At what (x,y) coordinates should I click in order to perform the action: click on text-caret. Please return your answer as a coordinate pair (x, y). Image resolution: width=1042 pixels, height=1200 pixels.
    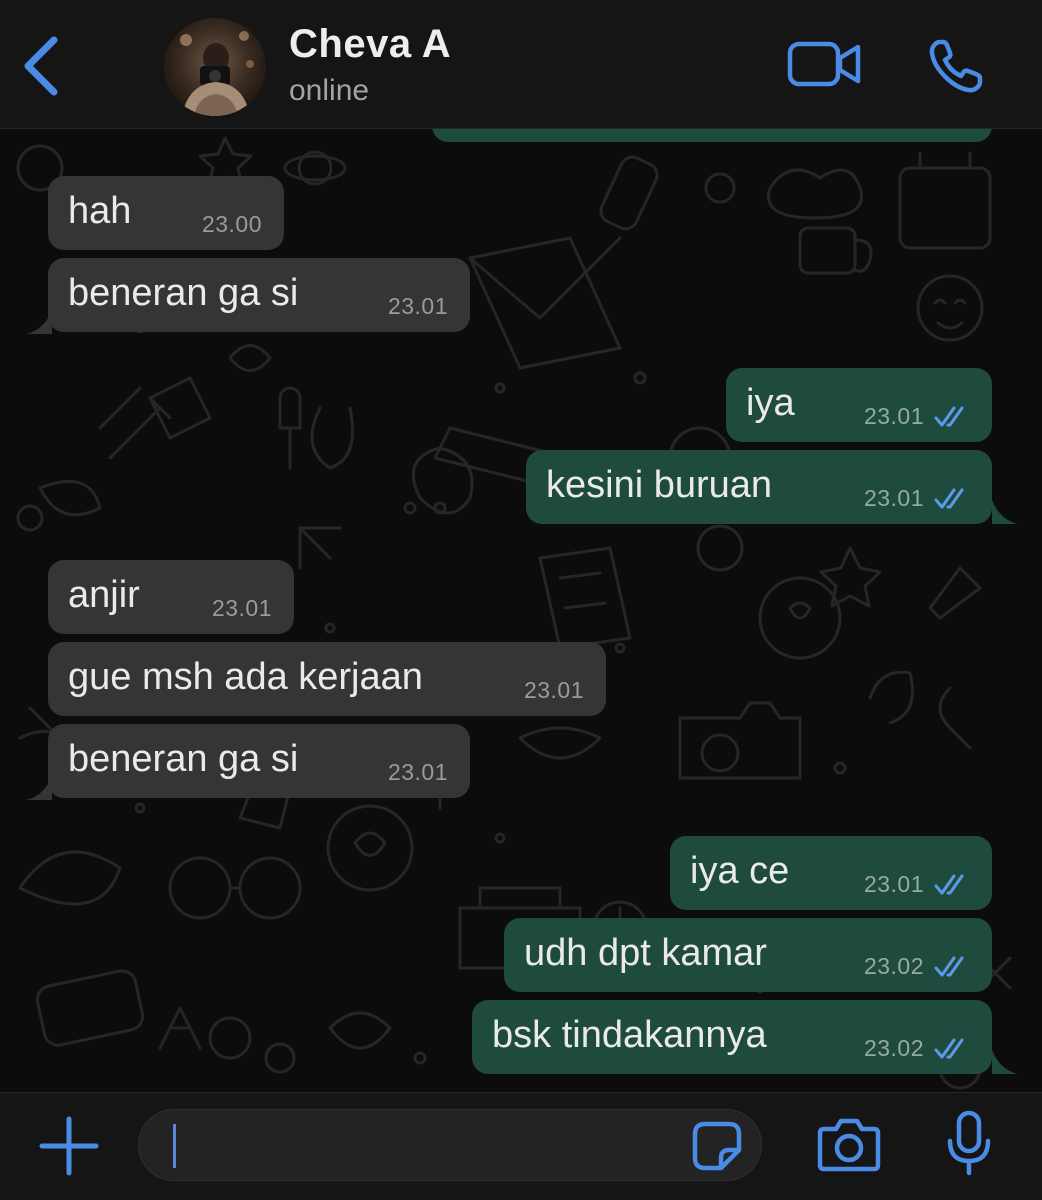
    Looking at the image, I should click on (174, 1146).